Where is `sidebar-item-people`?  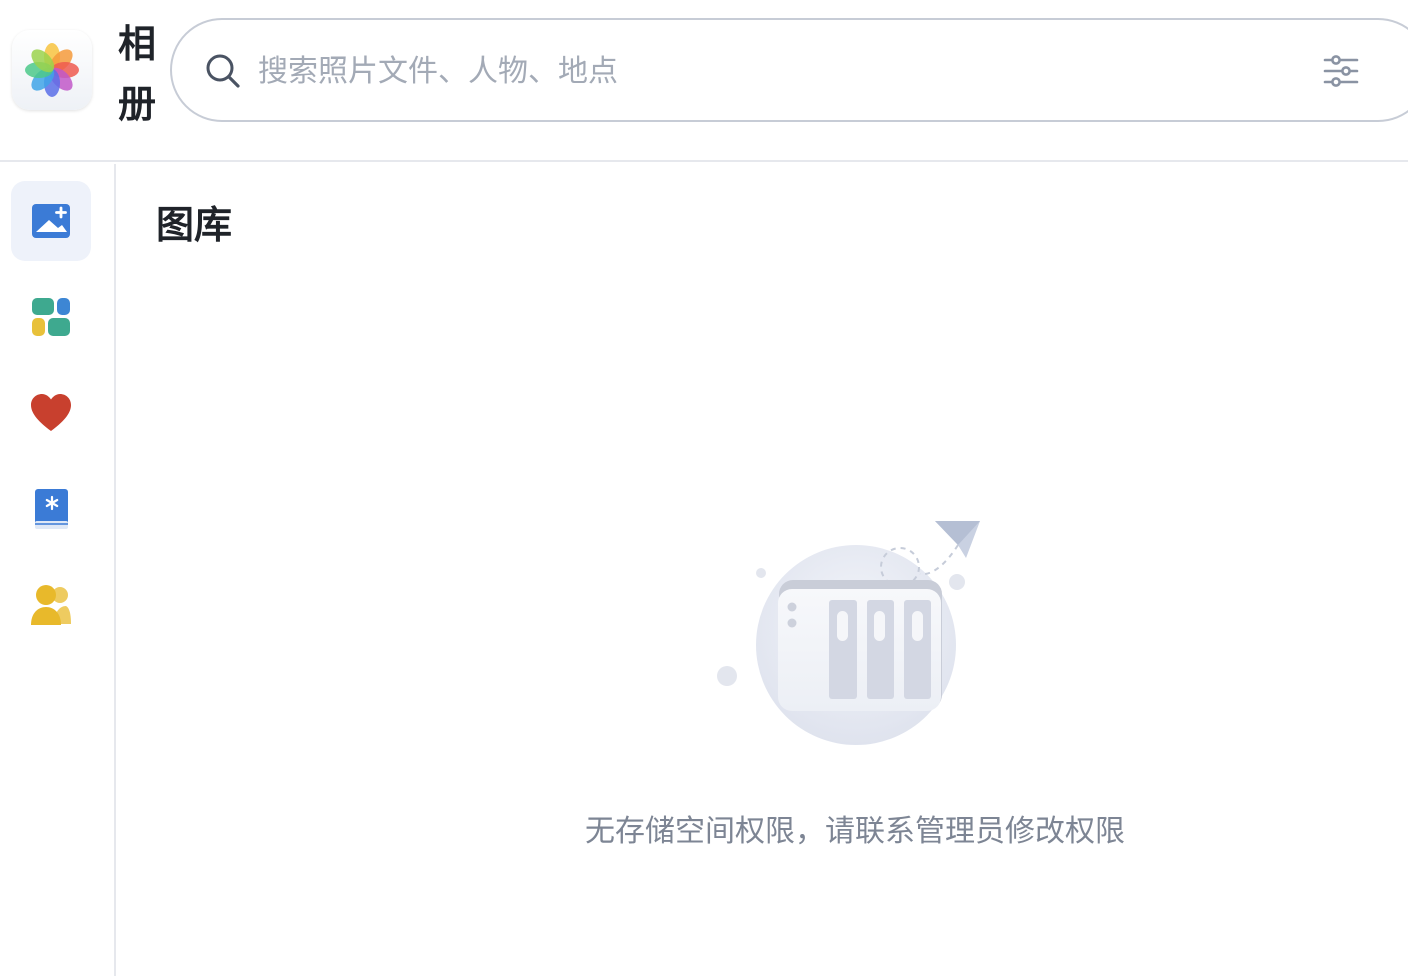
sidebar-item-people is located at coordinates (51, 605).